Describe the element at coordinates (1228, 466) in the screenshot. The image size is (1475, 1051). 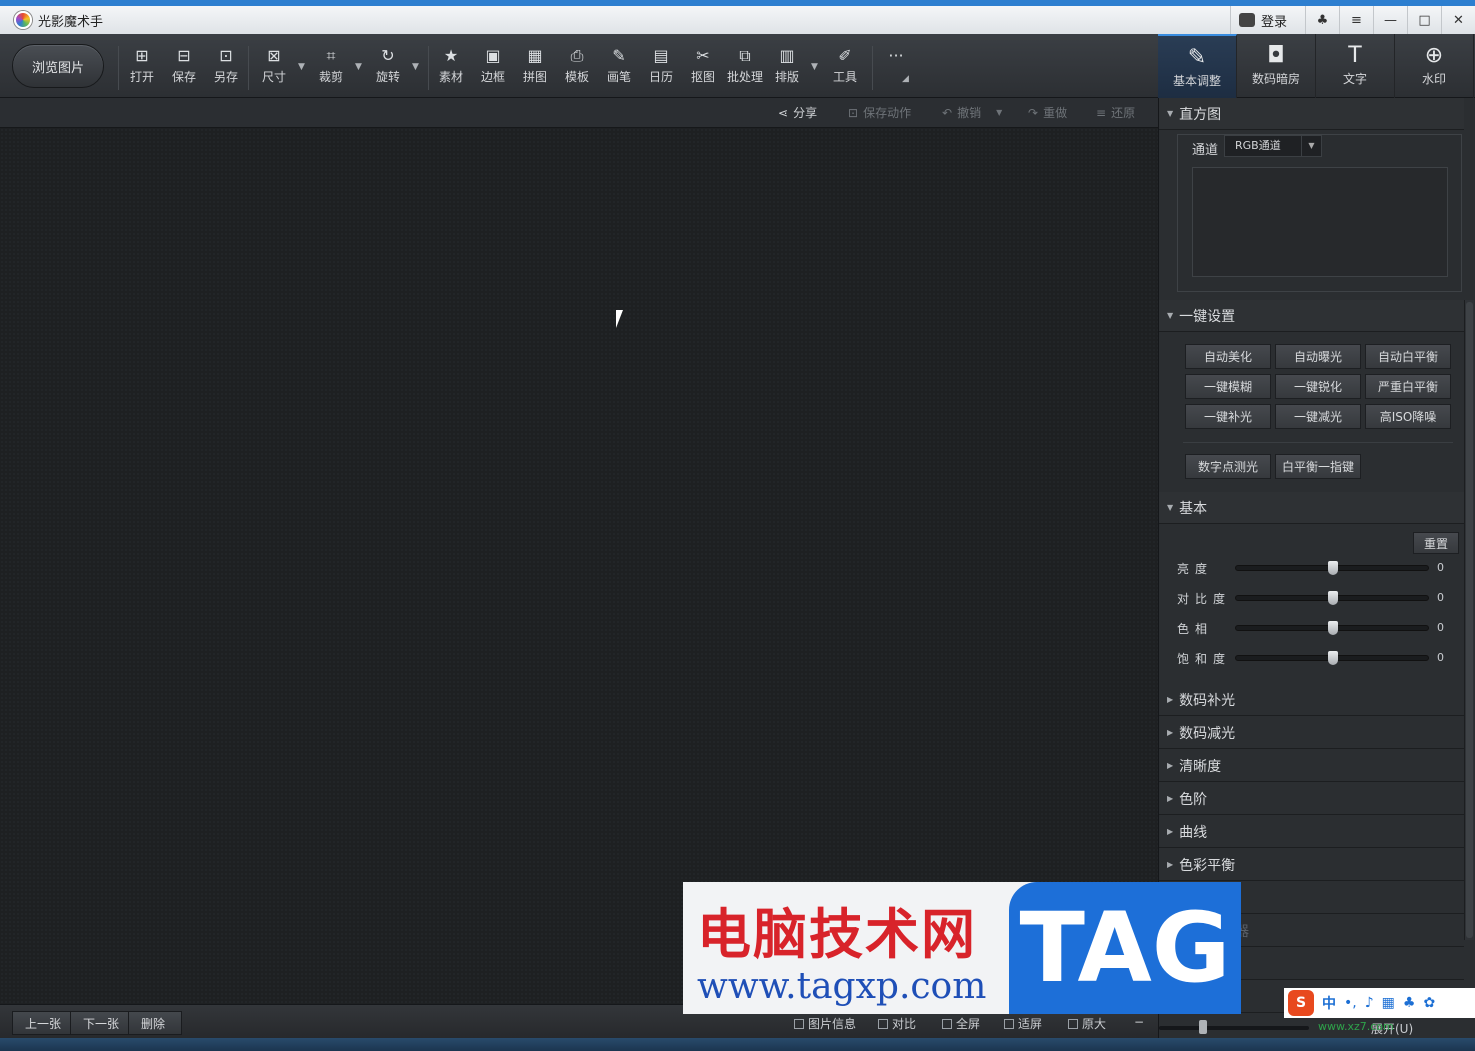
I see `spot-metering-button: 数字点测光` at that location.